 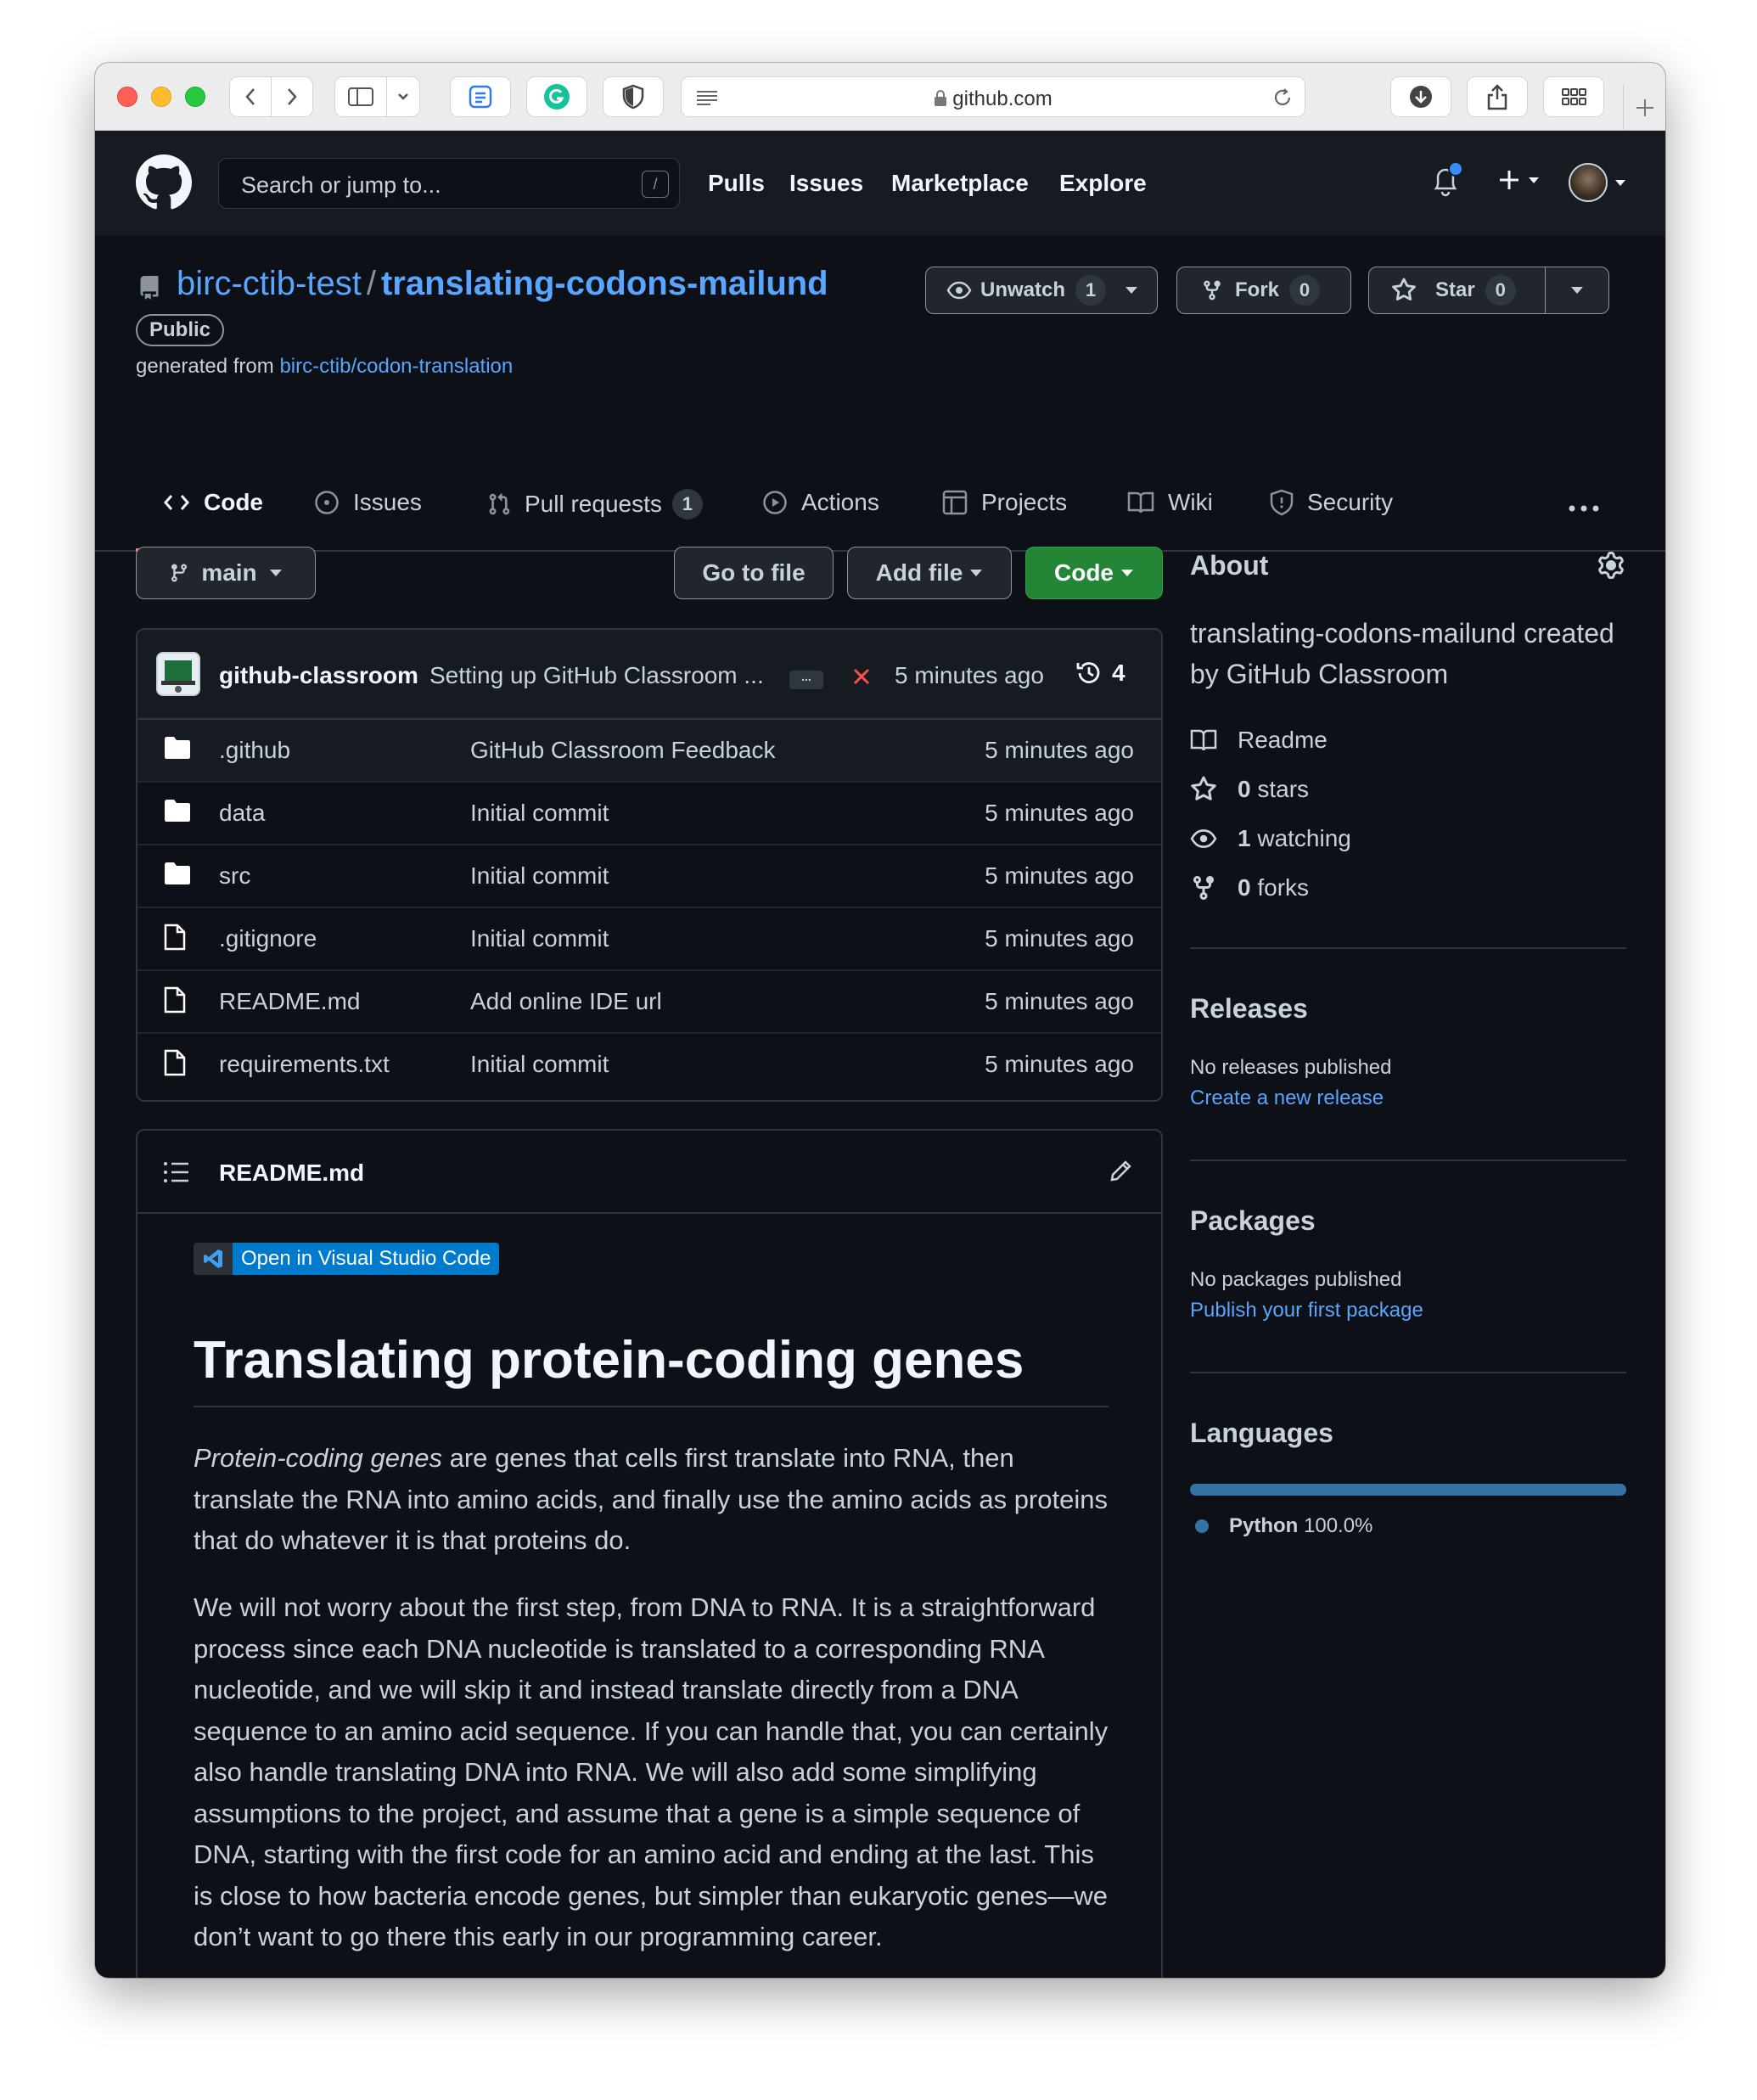 What do you see at coordinates (164, 182) in the screenshot?
I see `github-logo-icon` at bounding box center [164, 182].